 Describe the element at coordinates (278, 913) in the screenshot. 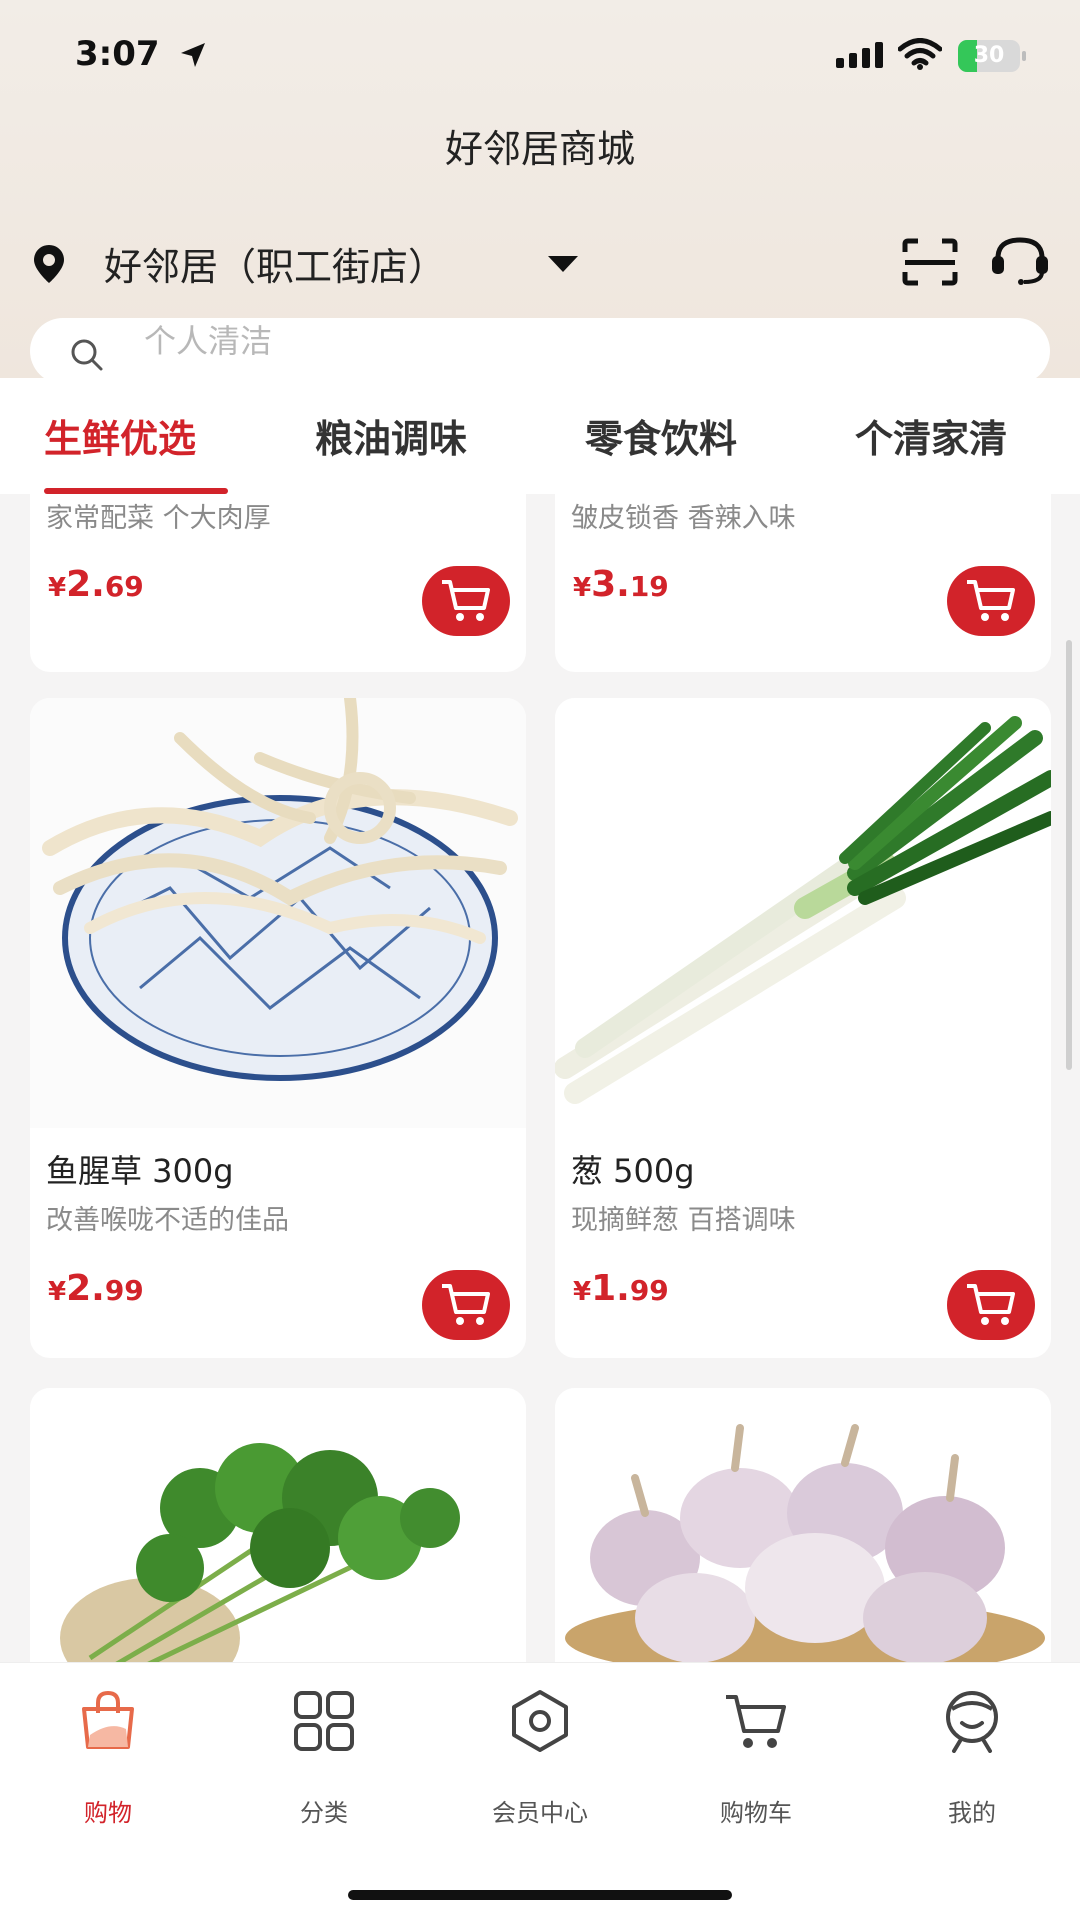

I see `product-image-yuxingcao` at that location.